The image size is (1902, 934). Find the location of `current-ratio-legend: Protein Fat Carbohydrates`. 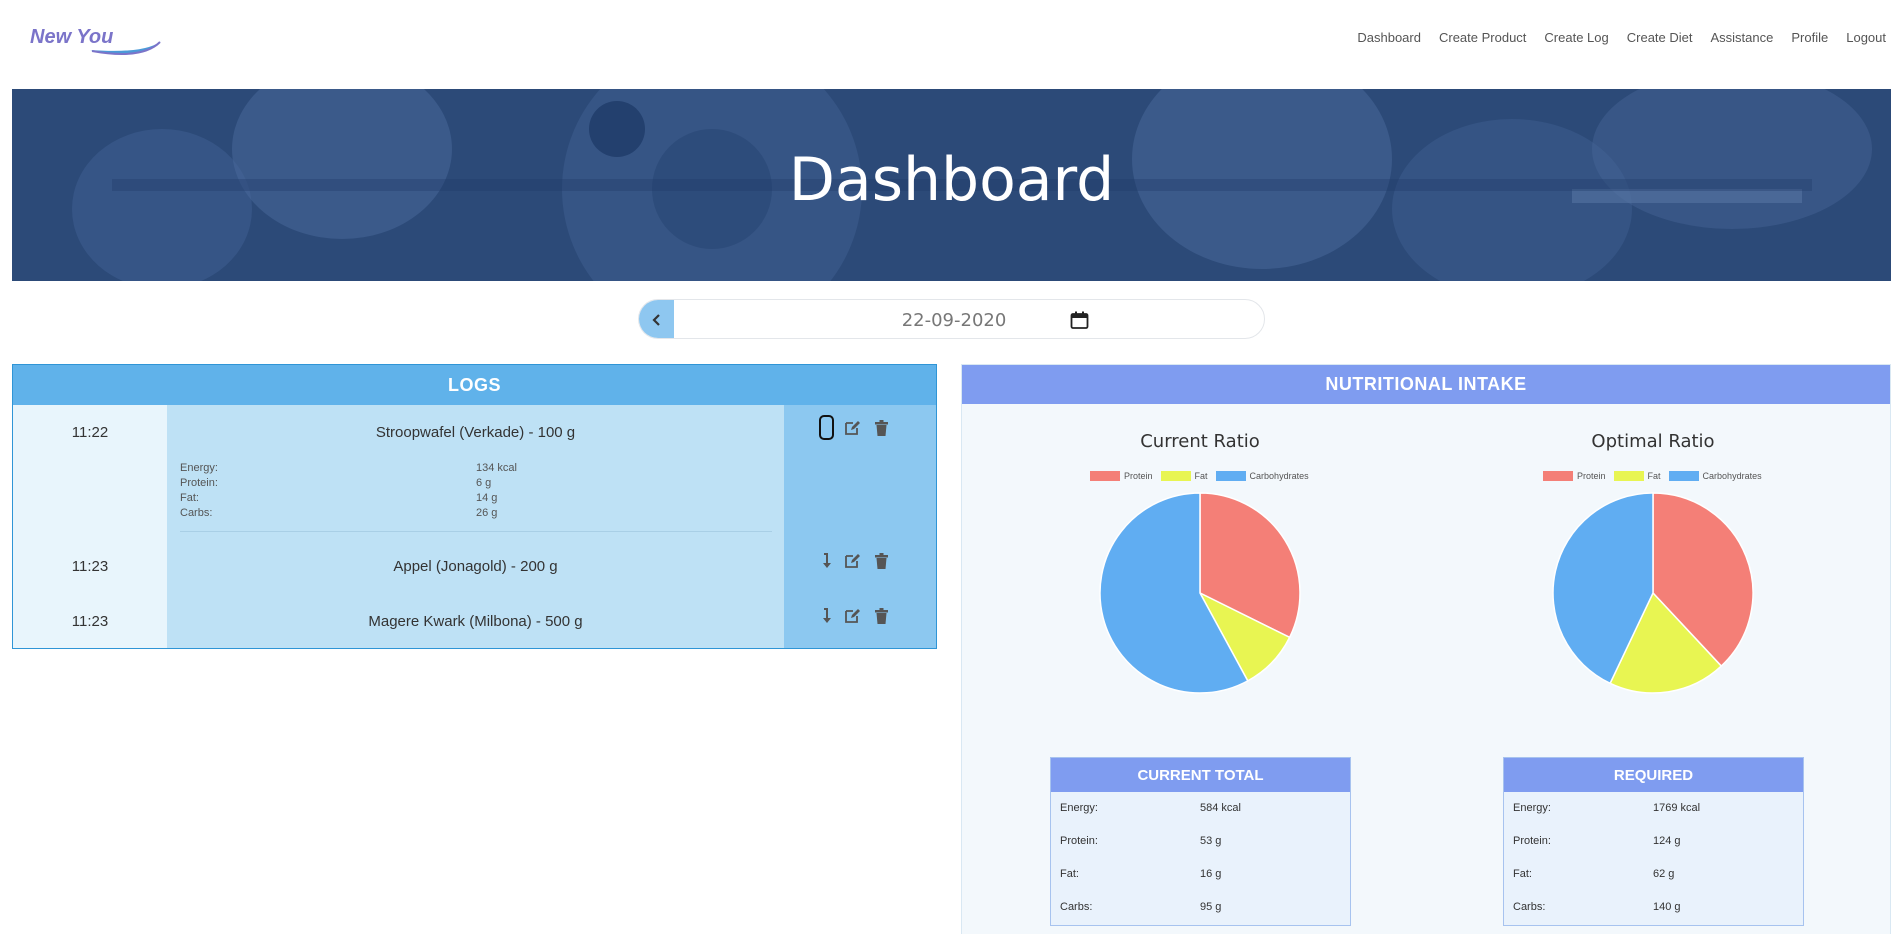

current-ratio-legend: Protein Fat Carbohydrates is located at coordinates (1199, 476).